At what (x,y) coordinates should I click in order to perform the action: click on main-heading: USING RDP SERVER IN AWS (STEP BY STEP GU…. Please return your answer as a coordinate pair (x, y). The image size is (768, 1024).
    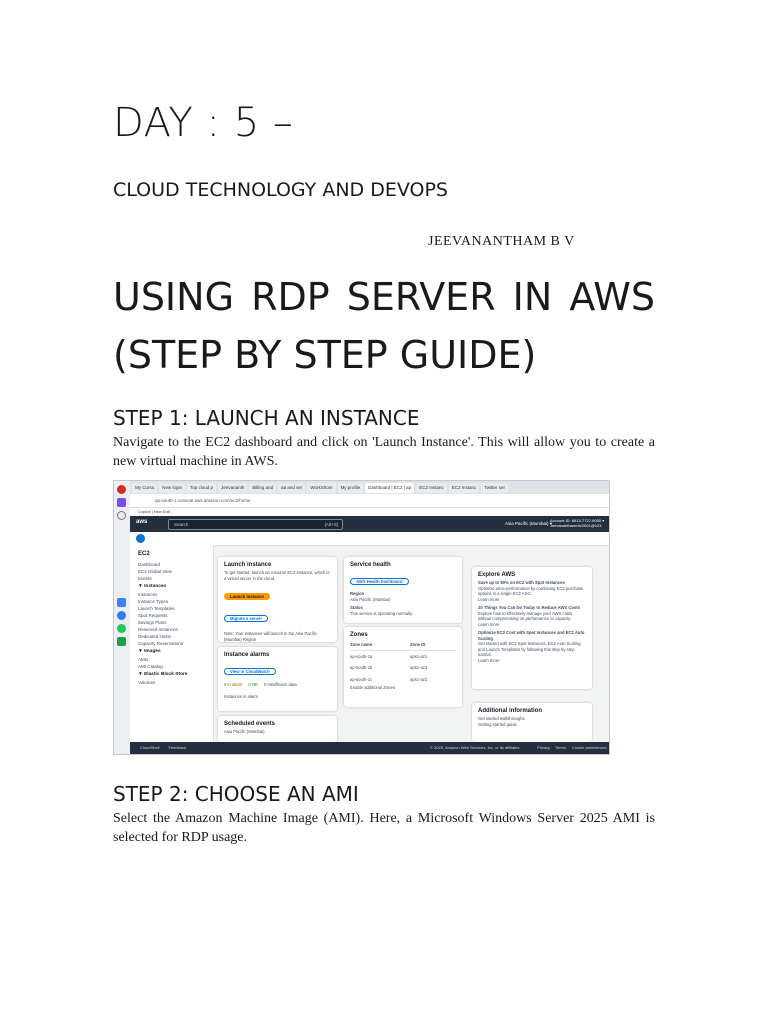
    Looking at the image, I should click on (384, 326).